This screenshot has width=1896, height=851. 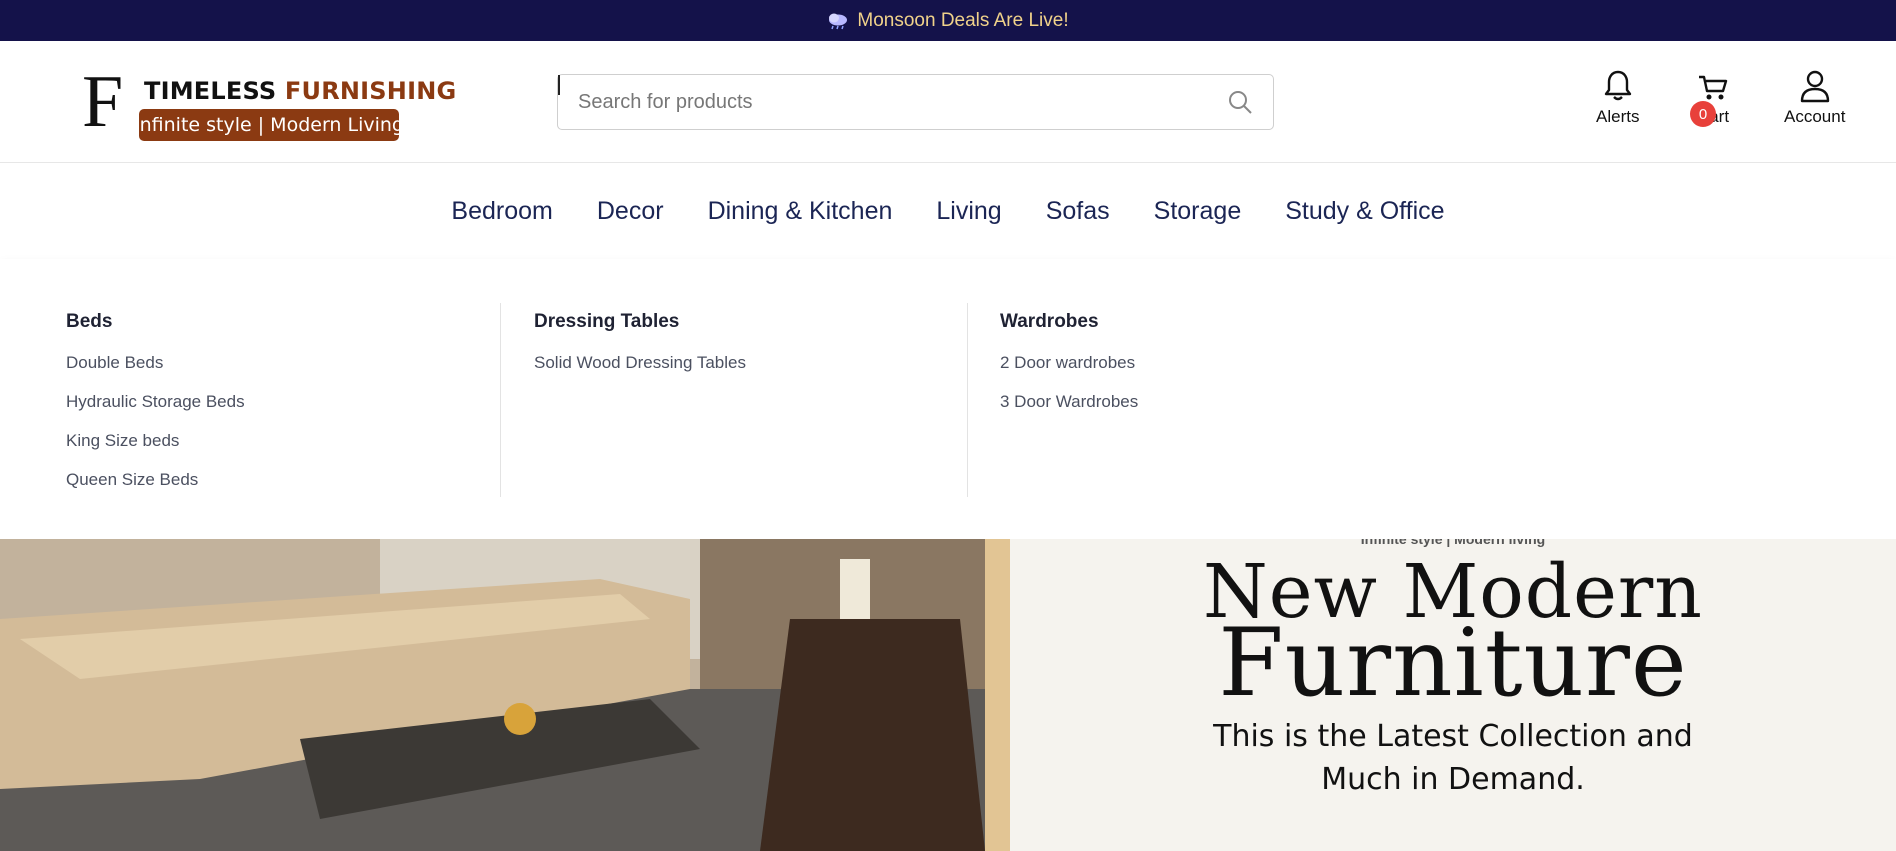 What do you see at coordinates (1814, 86) in the screenshot?
I see `user-icon` at bounding box center [1814, 86].